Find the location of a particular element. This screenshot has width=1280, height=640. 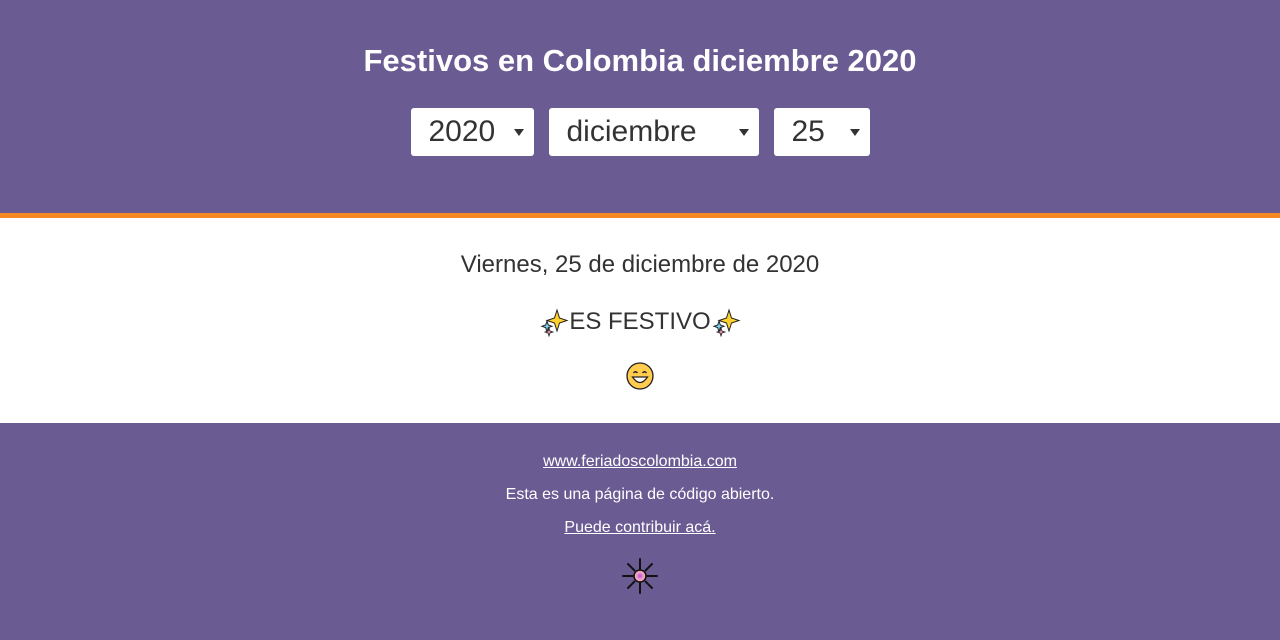

month-select: diciembre is located at coordinates (653, 132).